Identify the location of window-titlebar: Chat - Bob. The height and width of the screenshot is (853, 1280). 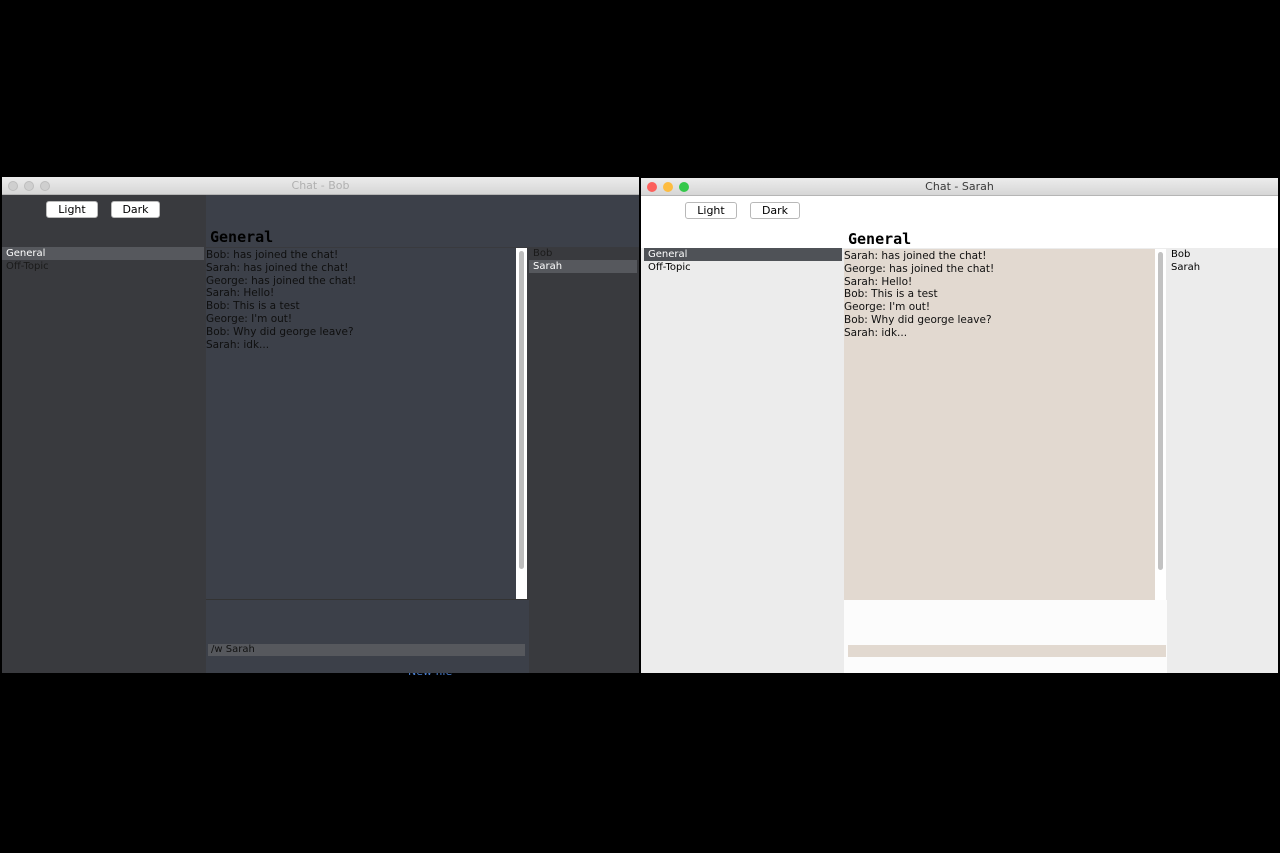
(320, 186).